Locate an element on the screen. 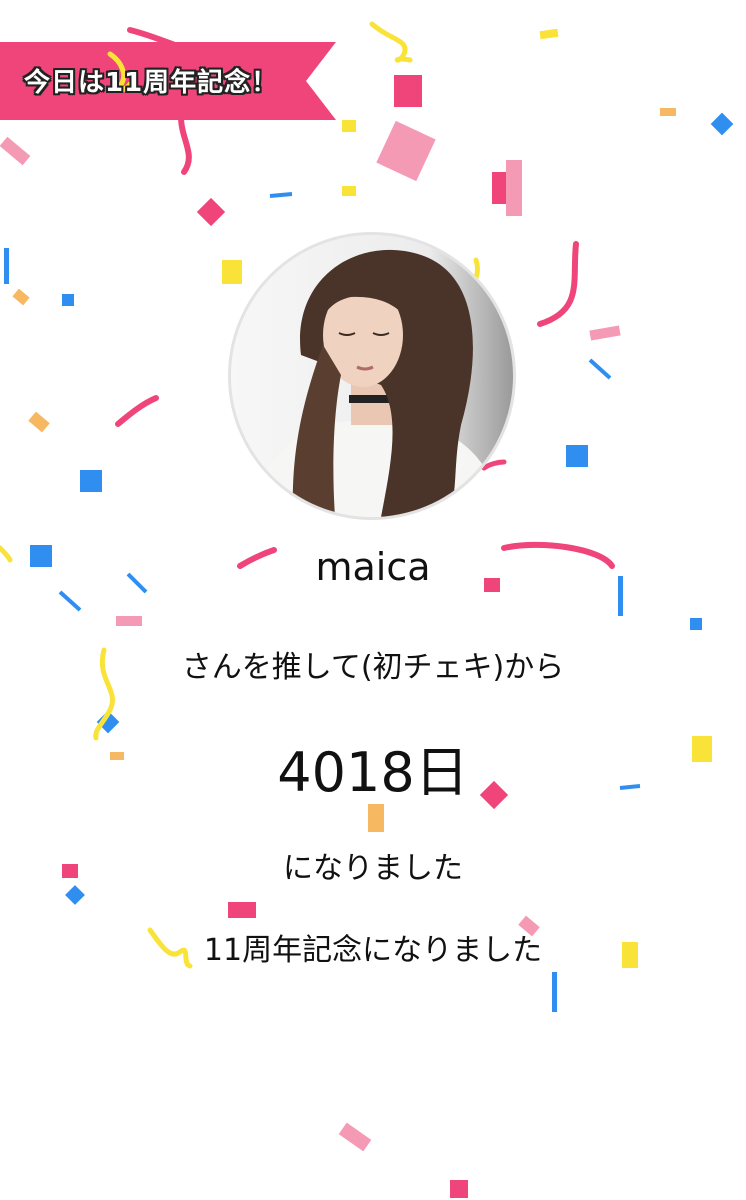 The width and height of the screenshot is (746, 1200). profile-photo is located at coordinates (372, 376).